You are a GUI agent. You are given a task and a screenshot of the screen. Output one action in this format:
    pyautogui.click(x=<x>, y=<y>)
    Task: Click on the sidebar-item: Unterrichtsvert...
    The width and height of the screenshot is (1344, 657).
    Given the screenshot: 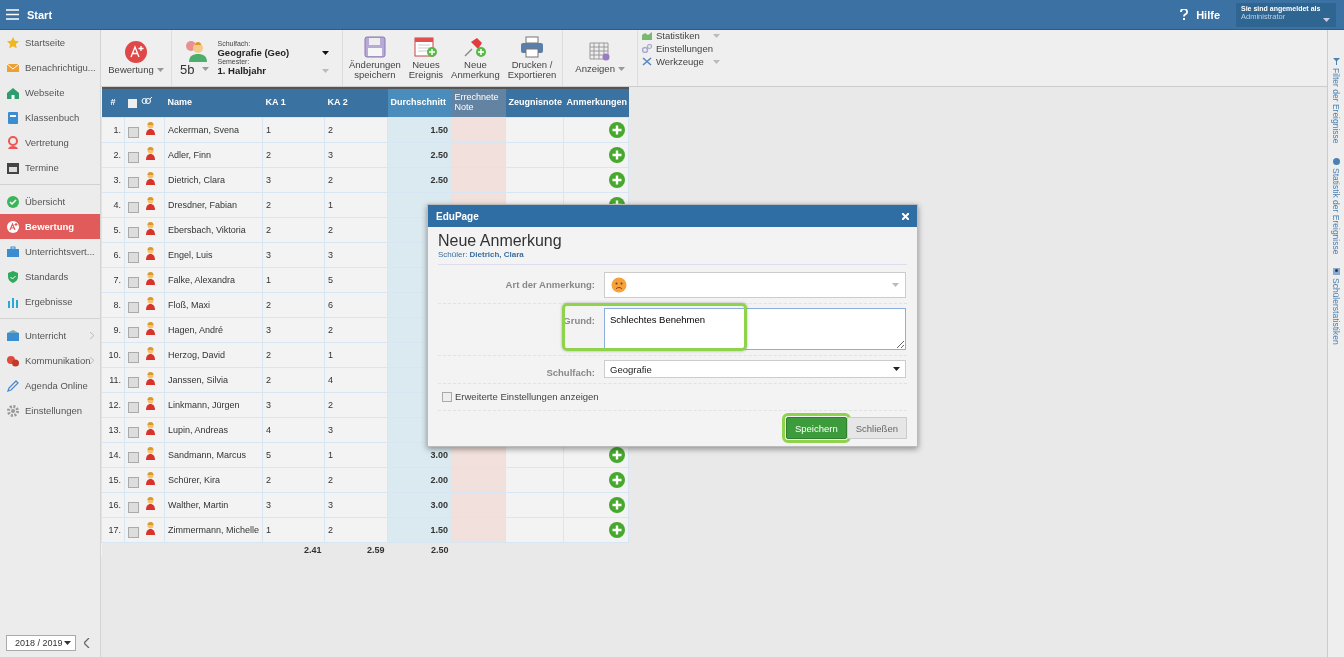 What is the action you would take?
    pyautogui.click(x=50, y=251)
    